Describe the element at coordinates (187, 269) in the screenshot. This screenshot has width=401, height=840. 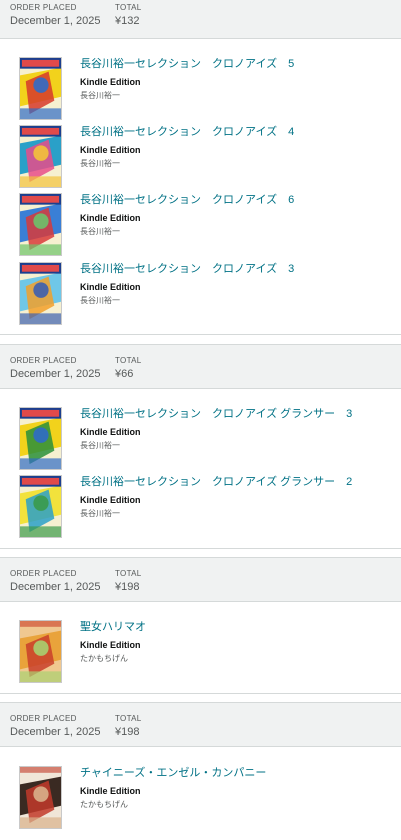
I see `item-title-link: 長谷川裕一セレクション クロノアイズ 3` at that location.